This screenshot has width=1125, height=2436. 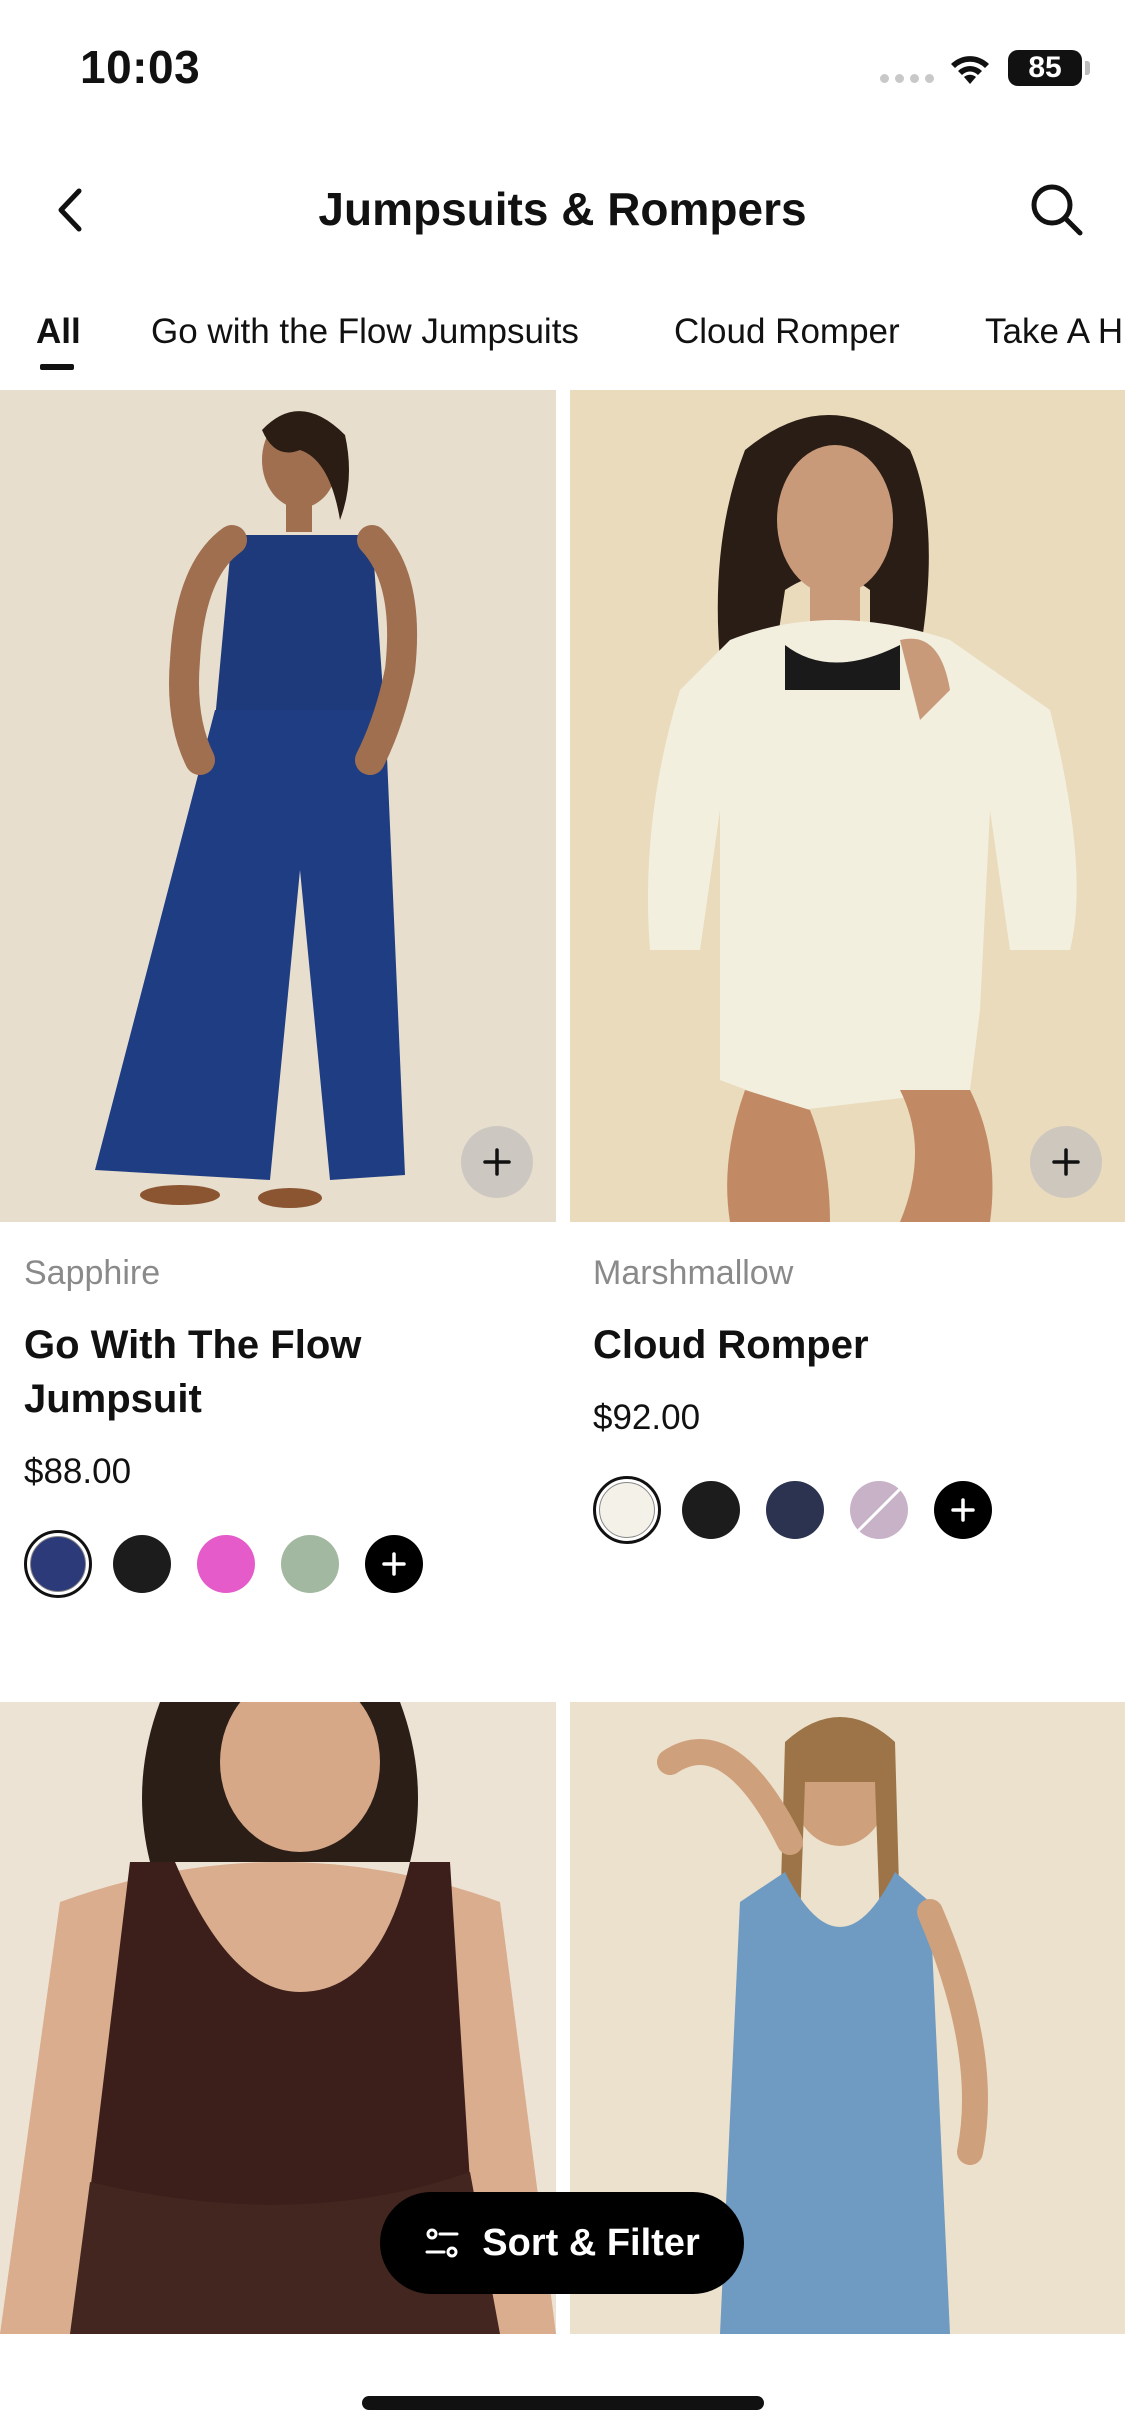 I want to click on cellular-signal-icon, so click(x=907, y=78).